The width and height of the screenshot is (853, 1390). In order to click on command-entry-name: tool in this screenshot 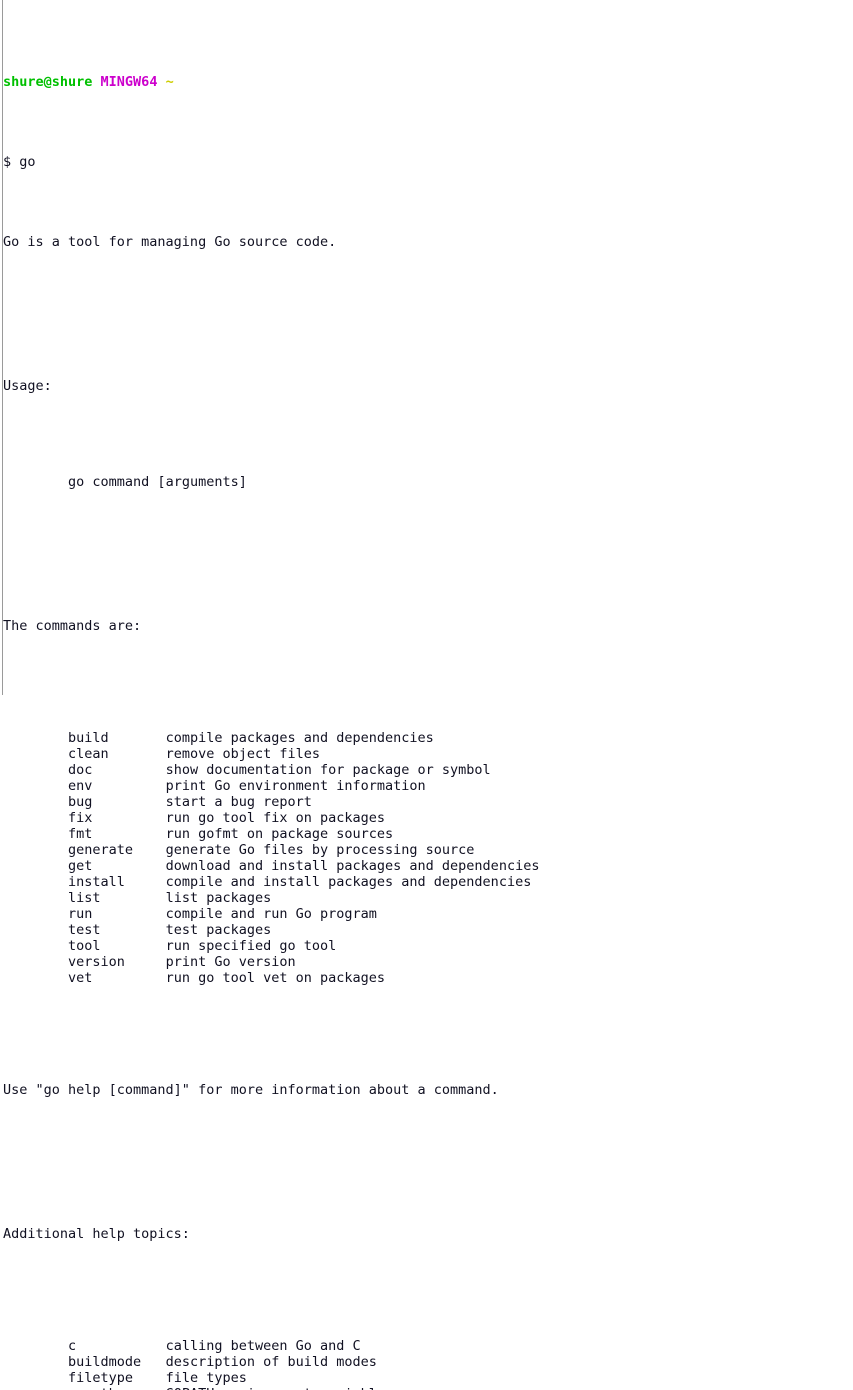, I will do `click(84, 946)`.